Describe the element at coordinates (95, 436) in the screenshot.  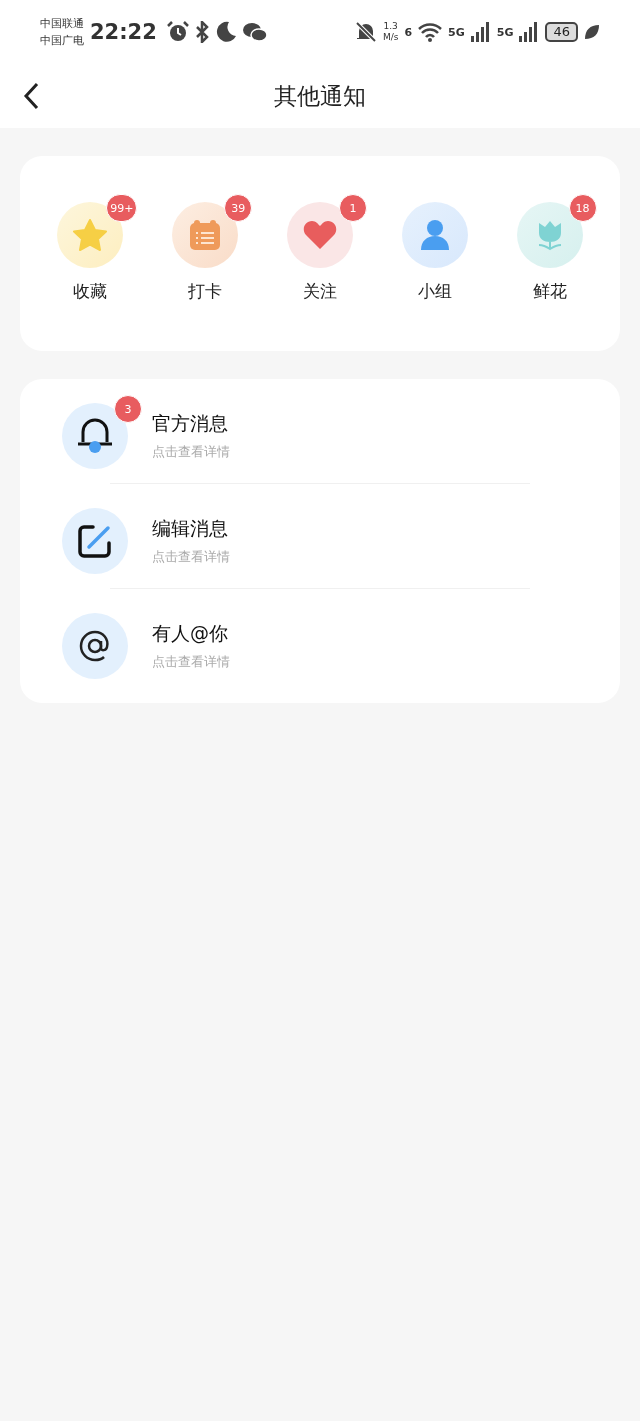
I see `bell-icon` at that location.